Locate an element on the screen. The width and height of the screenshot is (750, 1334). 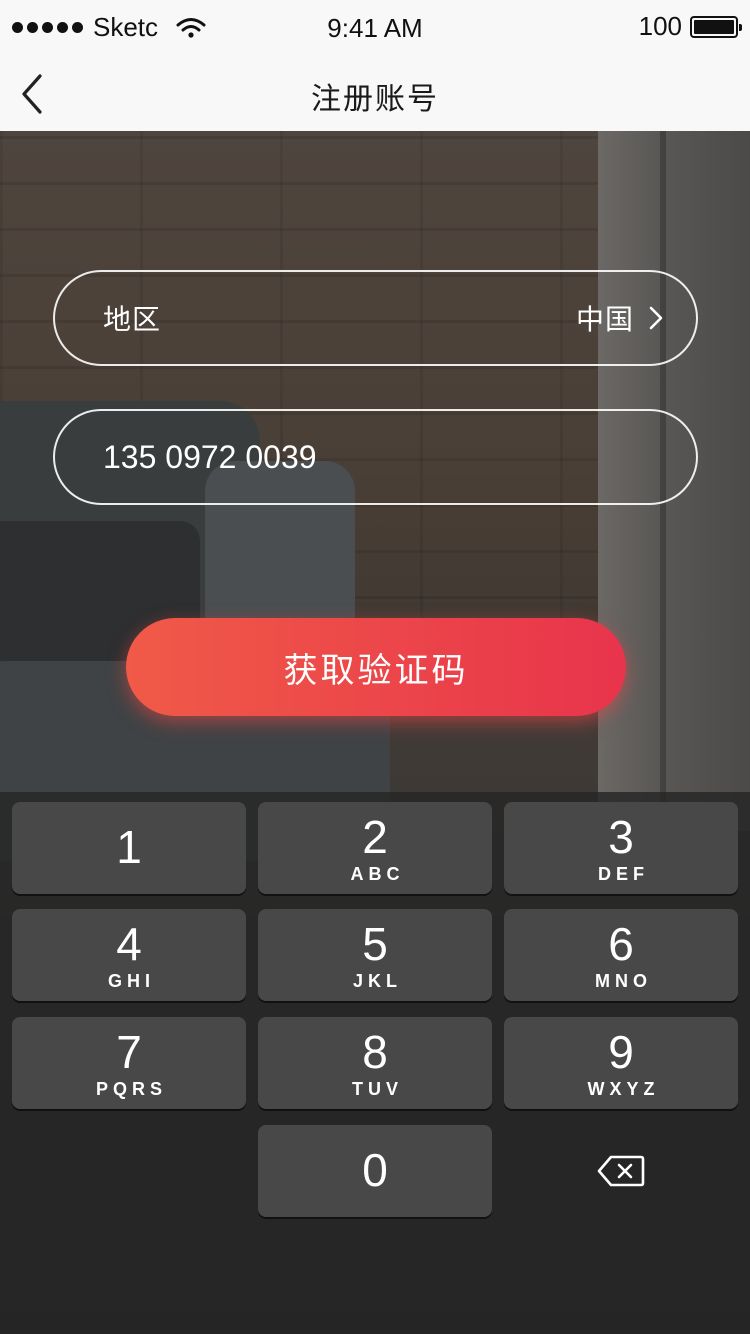
navigation-bar: 注册账号 is located at coordinates (375, 93).